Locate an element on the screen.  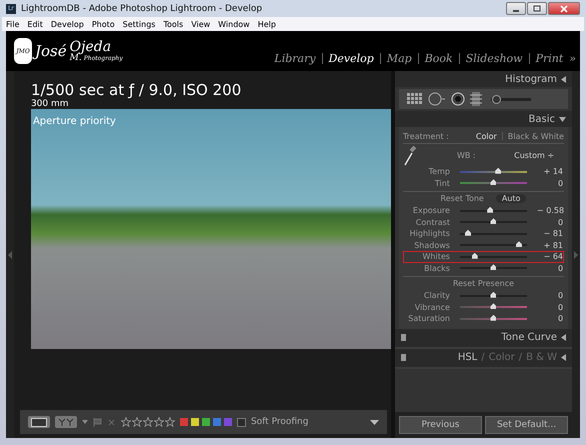
module-tab: Print is located at coordinates (550, 58).